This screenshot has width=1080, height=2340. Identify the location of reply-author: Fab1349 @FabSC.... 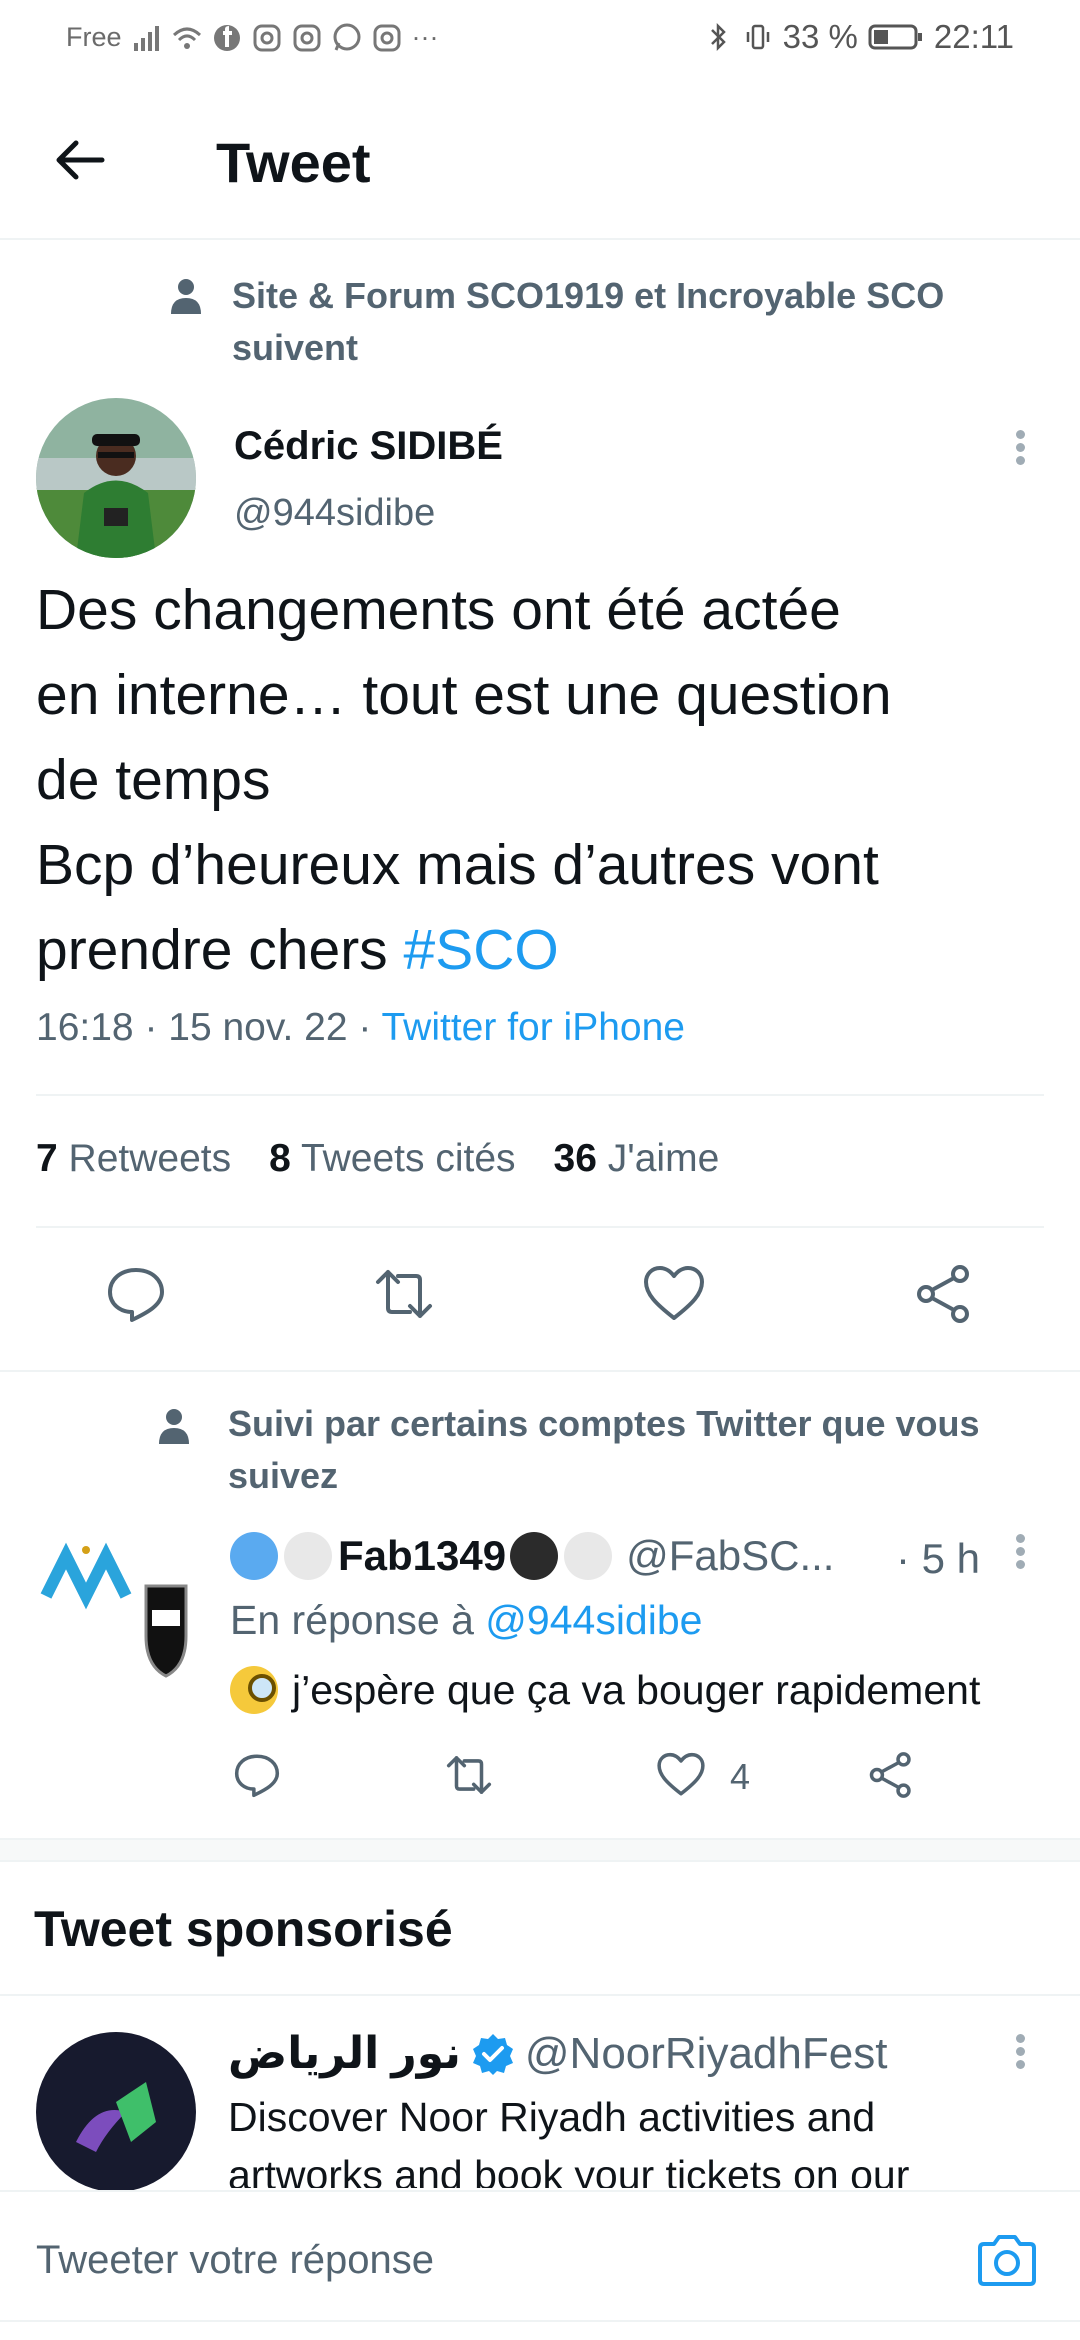
(532, 1556).